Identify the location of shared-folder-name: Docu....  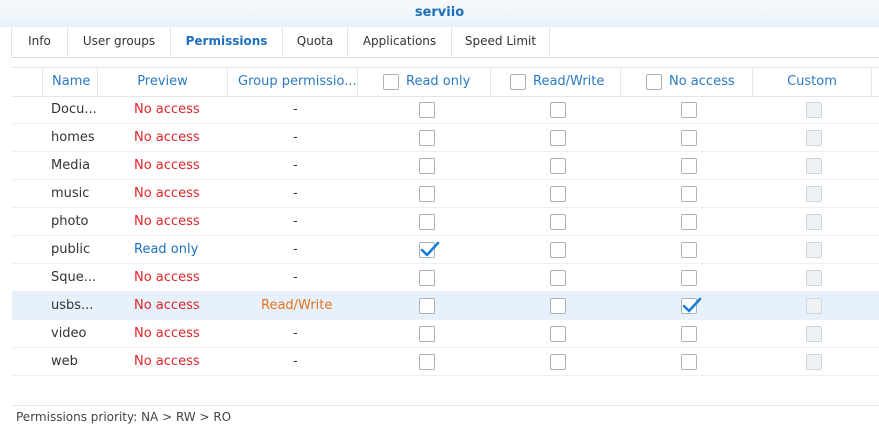
(74, 109).